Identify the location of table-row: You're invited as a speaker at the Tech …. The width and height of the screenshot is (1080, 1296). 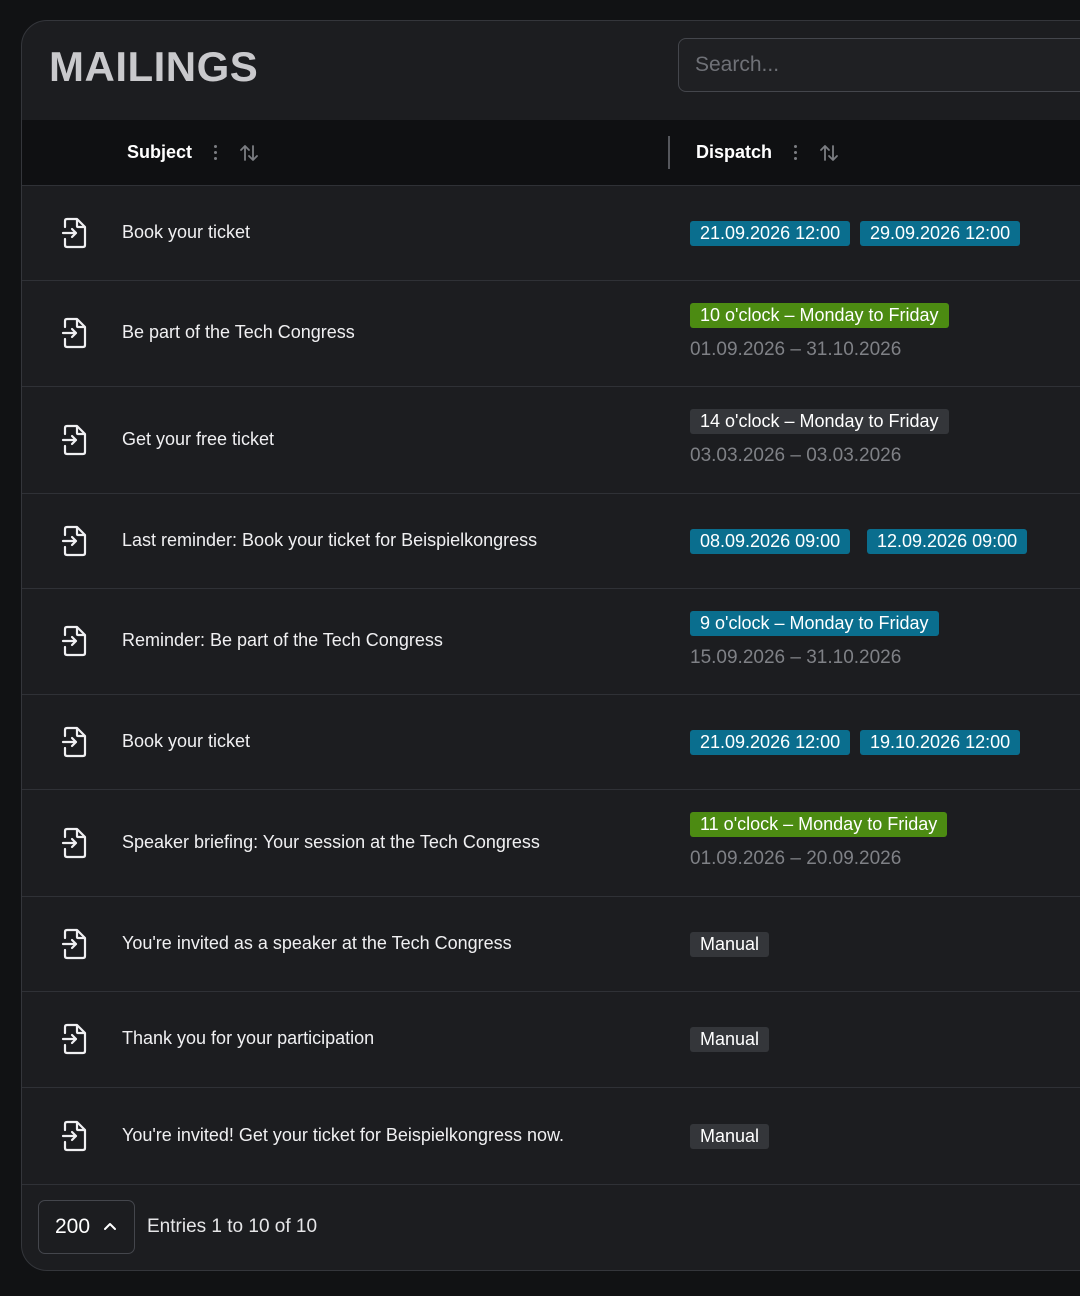
(551, 944).